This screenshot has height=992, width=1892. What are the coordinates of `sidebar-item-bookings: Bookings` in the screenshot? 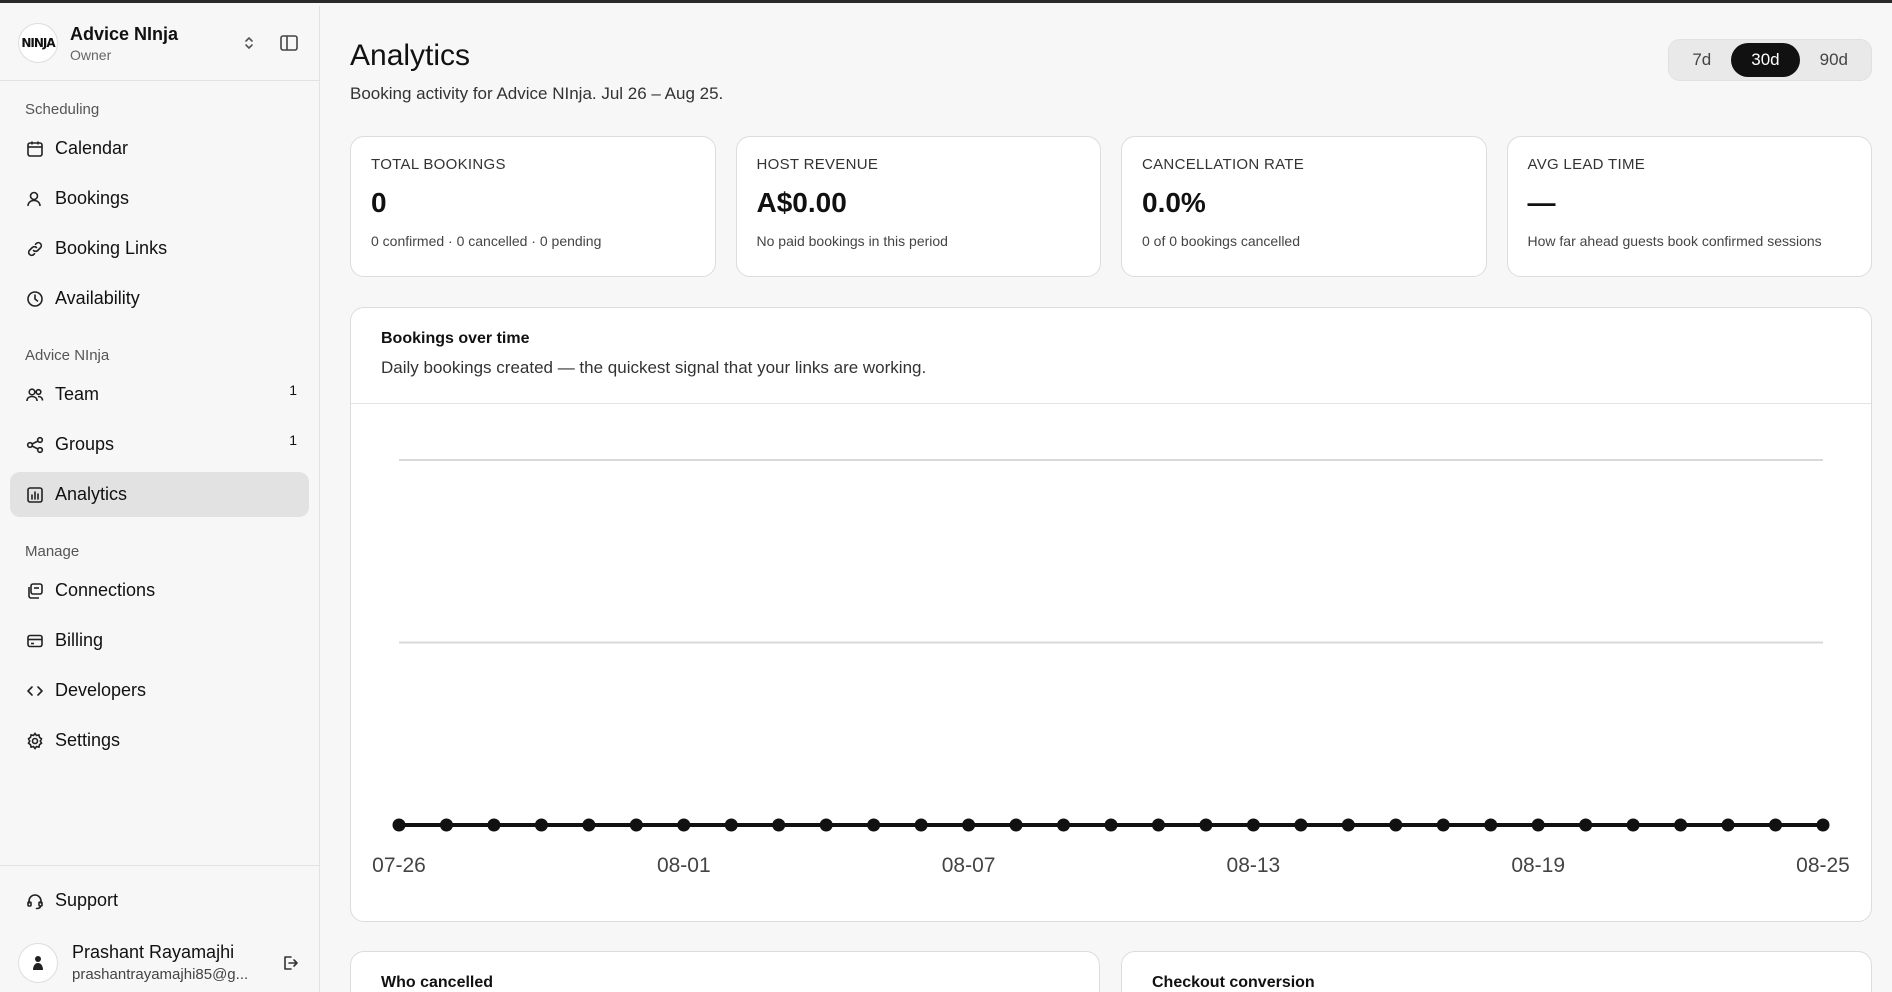 It's located at (159, 198).